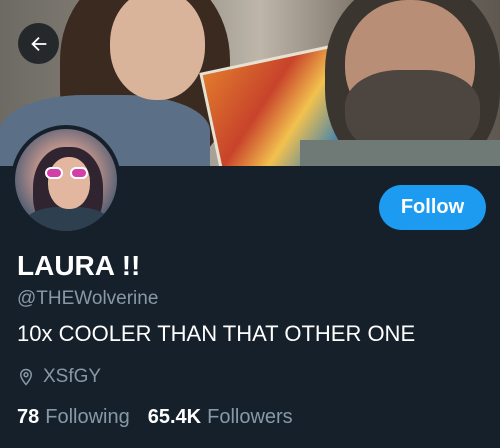 This screenshot has width=500, height=448. What do you see at coordinates (88, 298) in the screenshot?
I see `user-handle: @THEWolverine` at bounding box center [88, 298].